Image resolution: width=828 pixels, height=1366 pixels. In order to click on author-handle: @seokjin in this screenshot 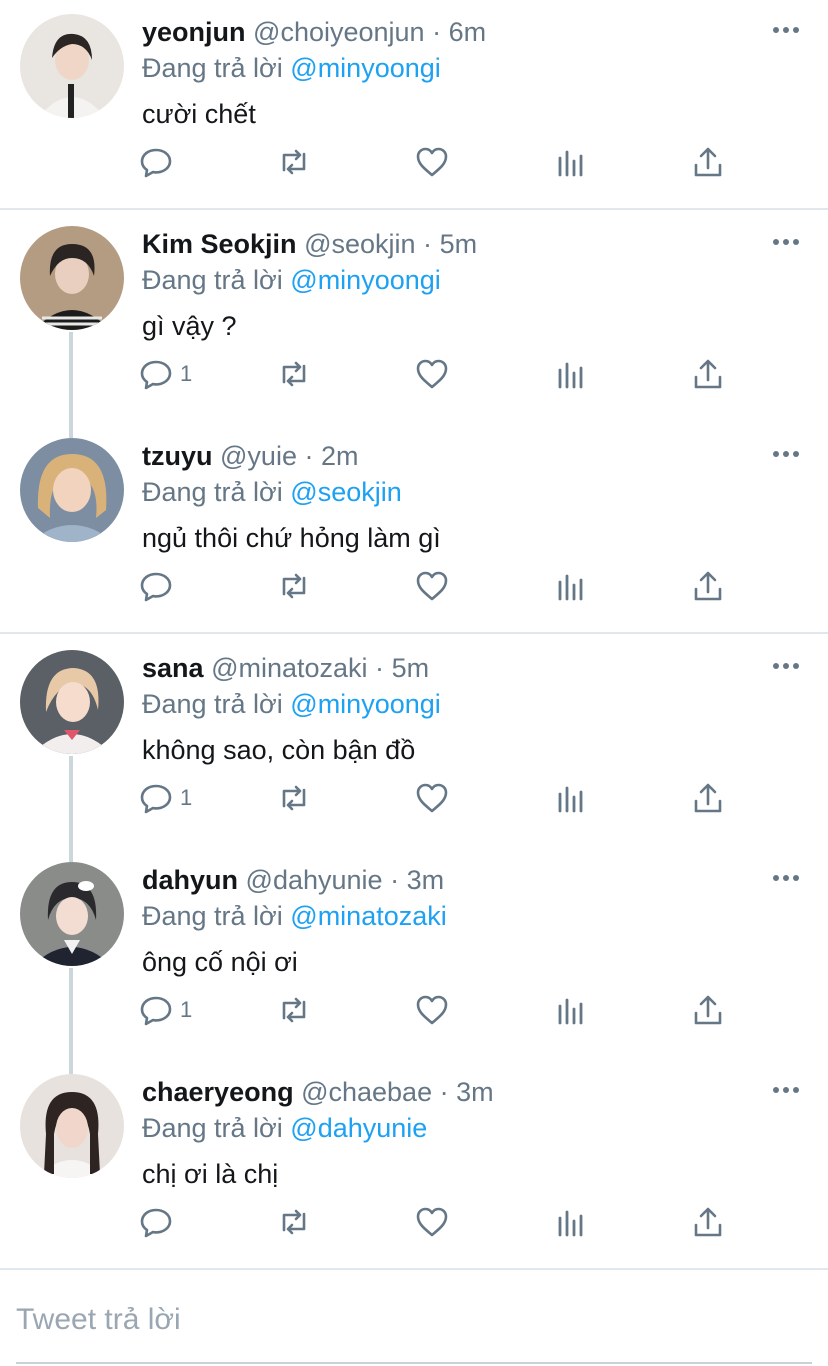, I will do `click(359, 244)`.